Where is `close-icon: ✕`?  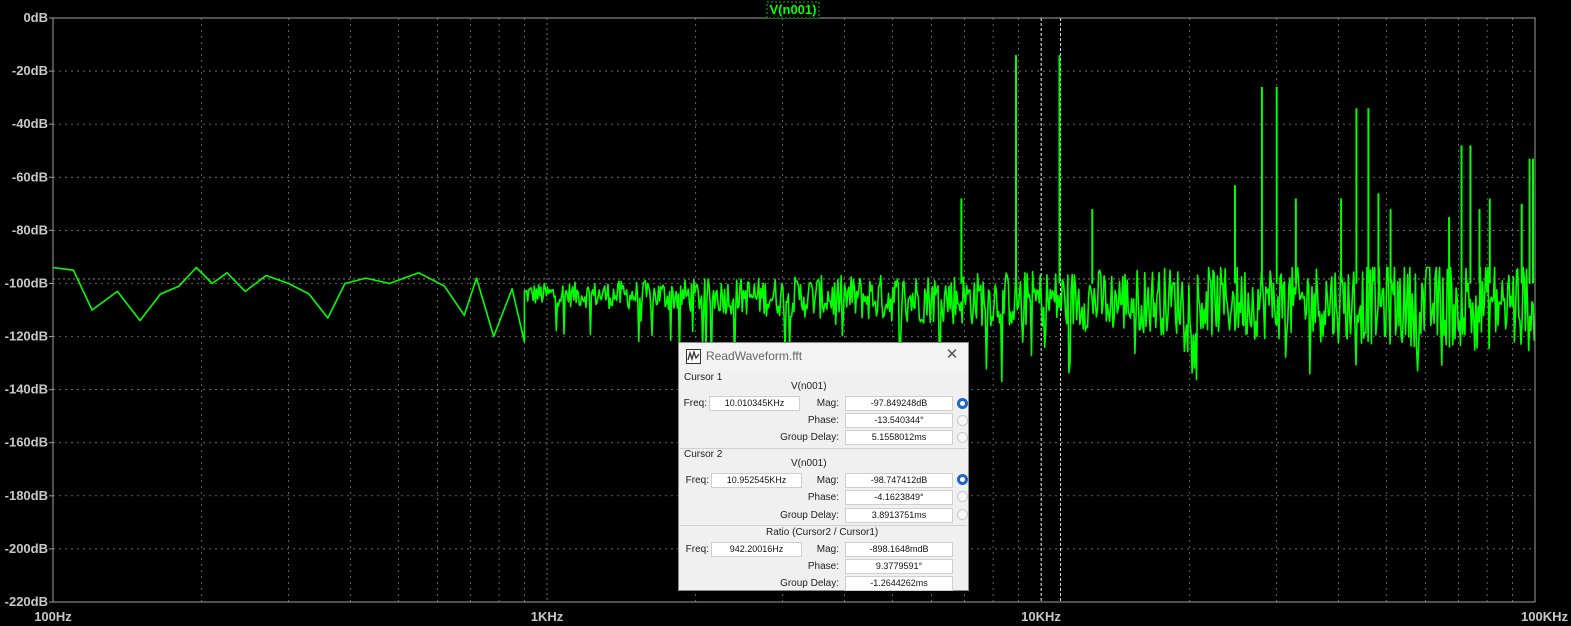
close-icon: ✕ is located at coordinates (952, 355).